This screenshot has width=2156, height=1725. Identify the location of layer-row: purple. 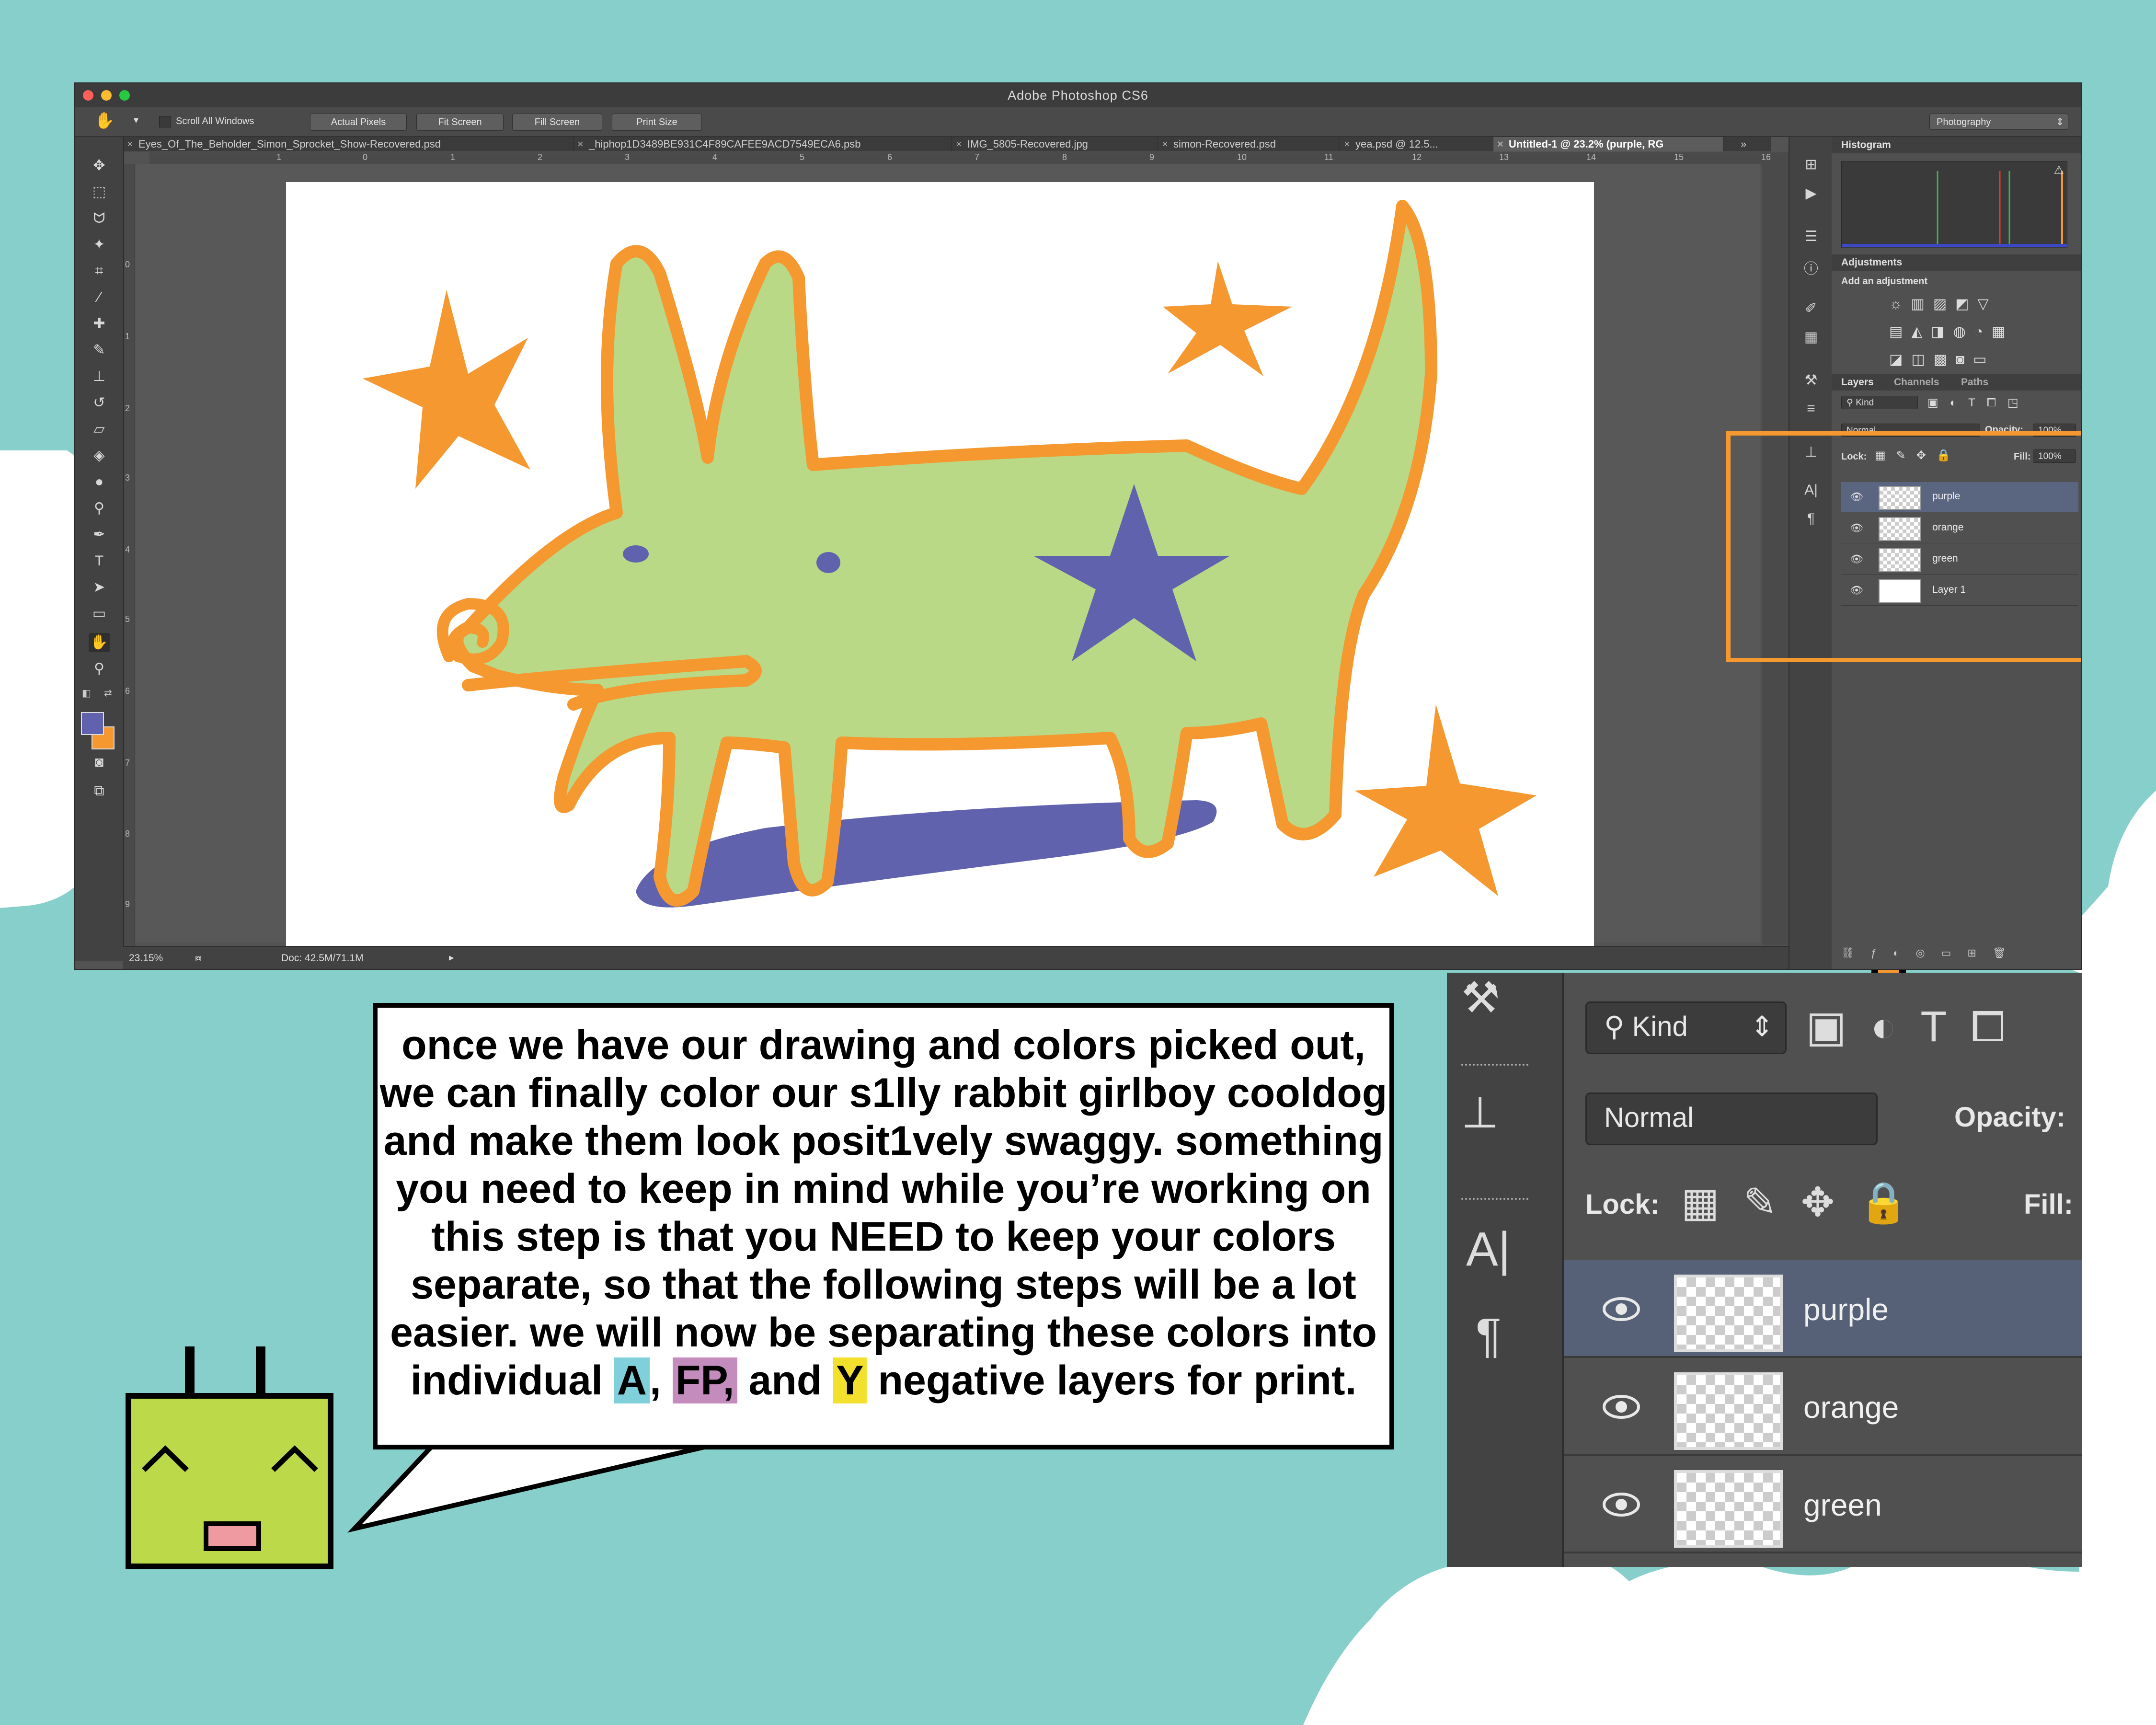
(1823, 1309).